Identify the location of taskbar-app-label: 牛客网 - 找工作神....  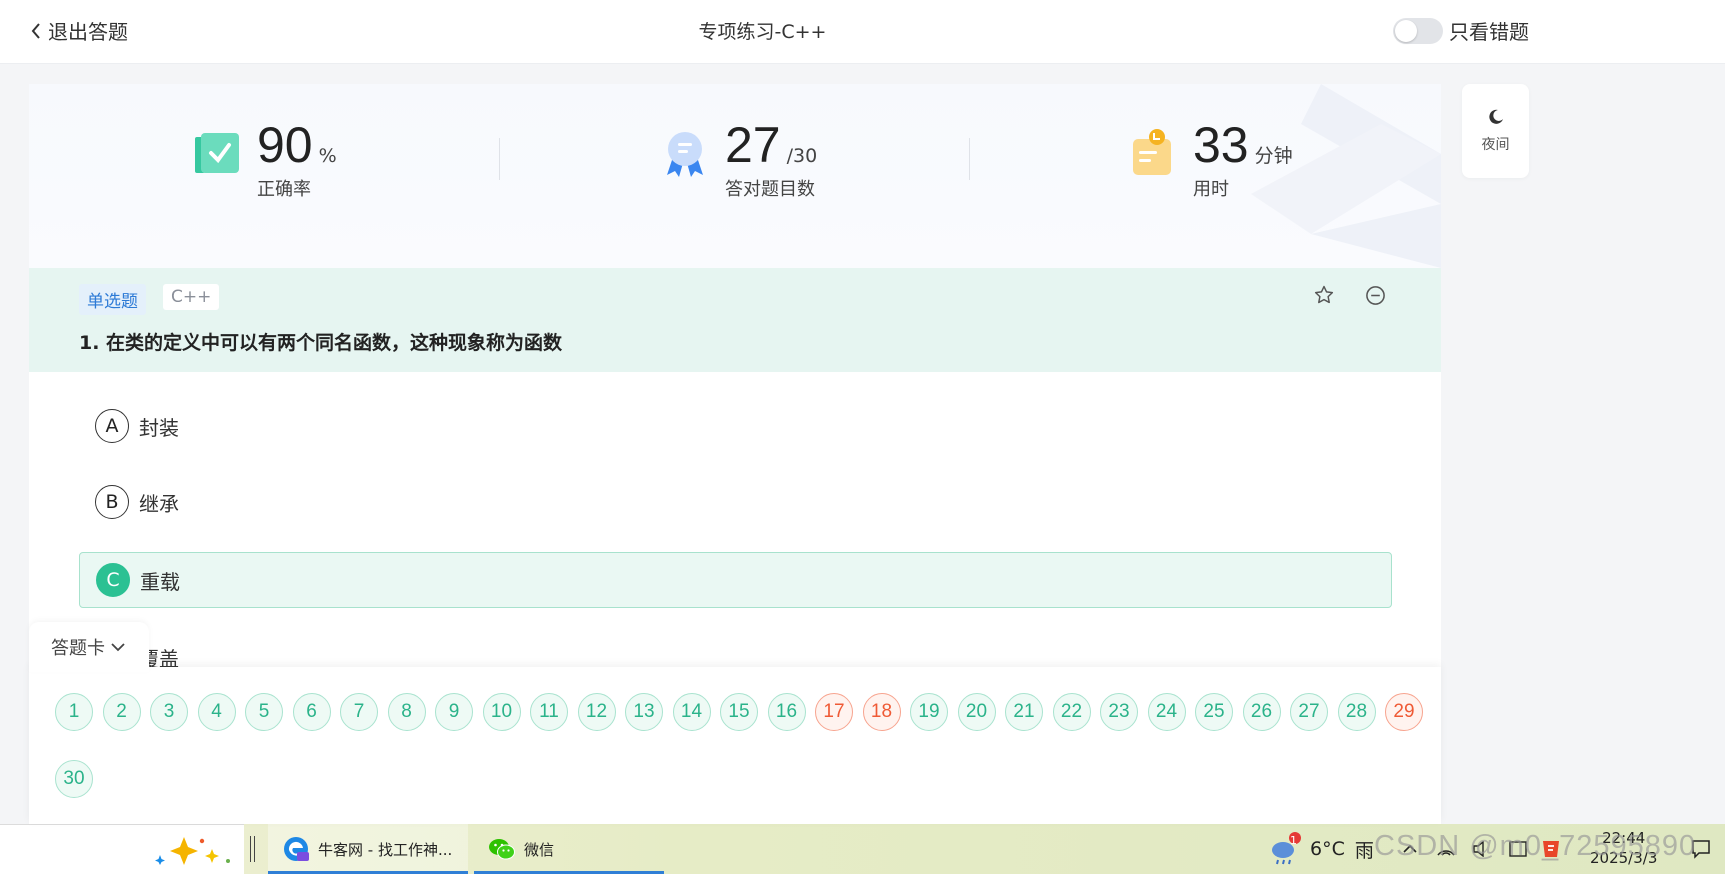
(385, 849).